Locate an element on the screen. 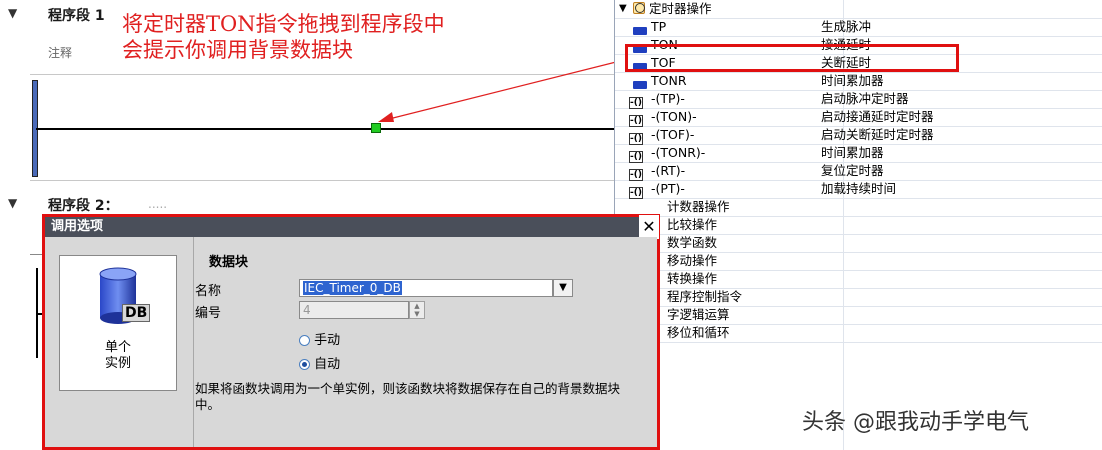  tree-category: 字逻辑运算 is located at coordinates (858, 315).